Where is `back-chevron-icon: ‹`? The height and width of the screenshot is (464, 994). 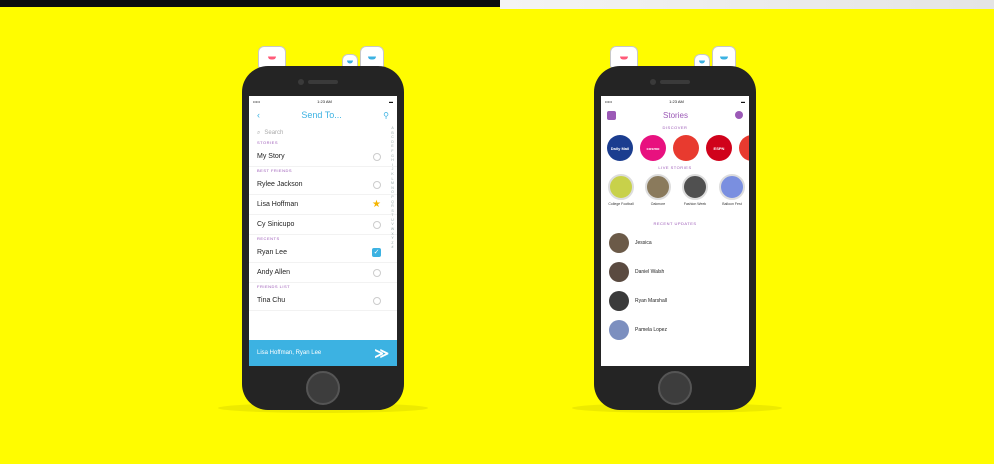
back-chevron-icon: ‹ is located at coordinates (258, 115).